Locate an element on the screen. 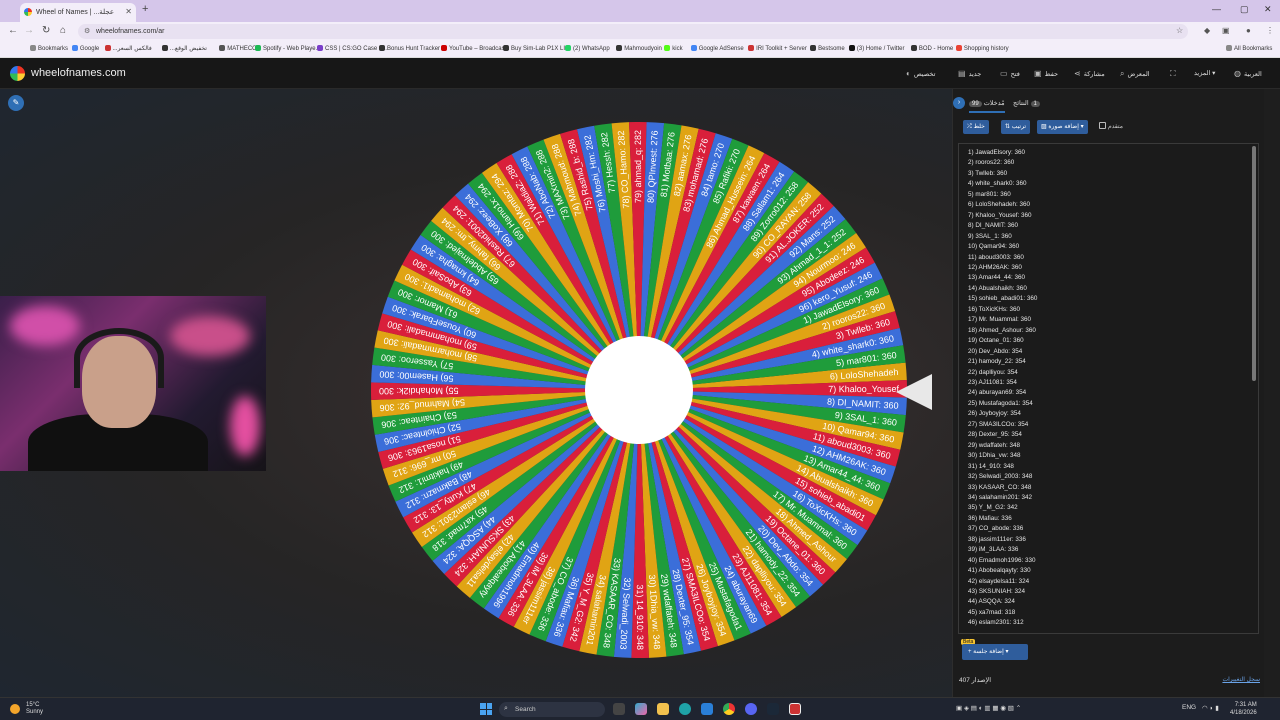  windows-start-icon is located at coordinates (486, 709).